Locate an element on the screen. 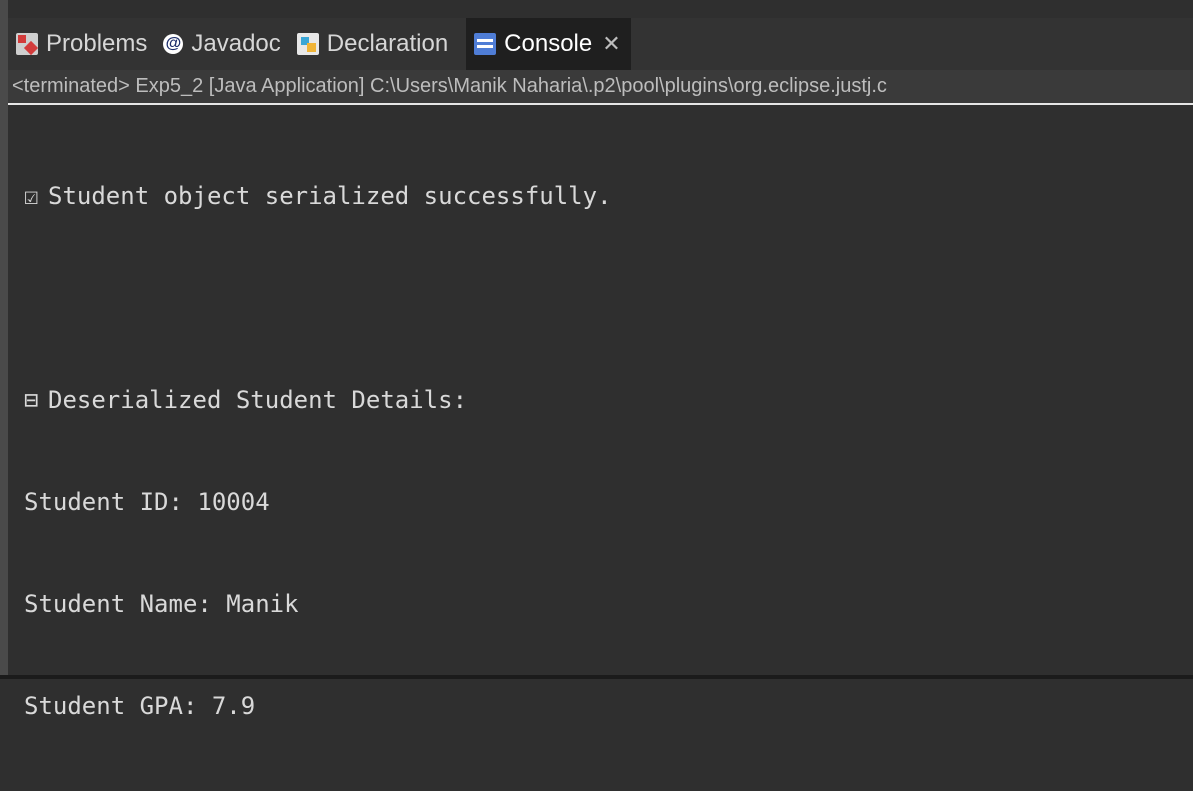 This screenshot has width=1193, height=791. console-line: ☑ Student object serialized successfully. is located at coordinates (608, 196).